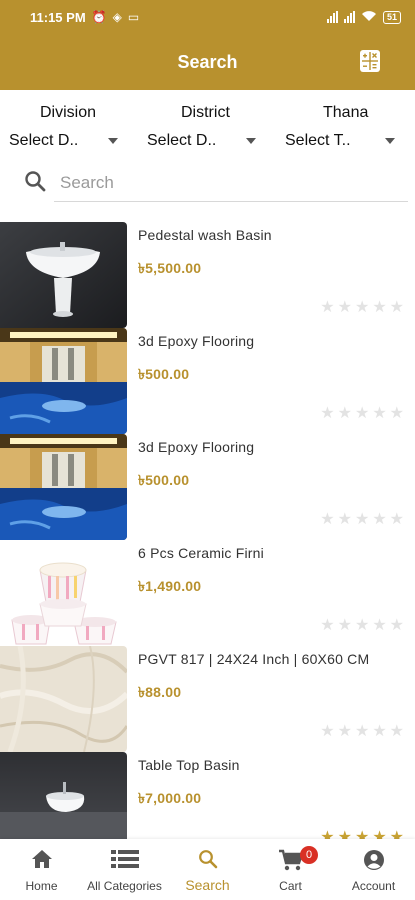 The height and width of the screenshot is (900, 415). I want to click on status-time: 11:15 PM, so click(58, 17).